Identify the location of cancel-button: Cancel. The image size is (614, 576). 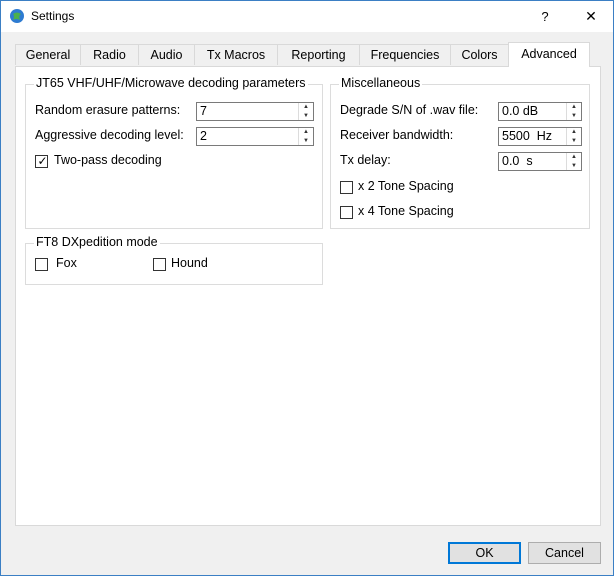
(564, 553).